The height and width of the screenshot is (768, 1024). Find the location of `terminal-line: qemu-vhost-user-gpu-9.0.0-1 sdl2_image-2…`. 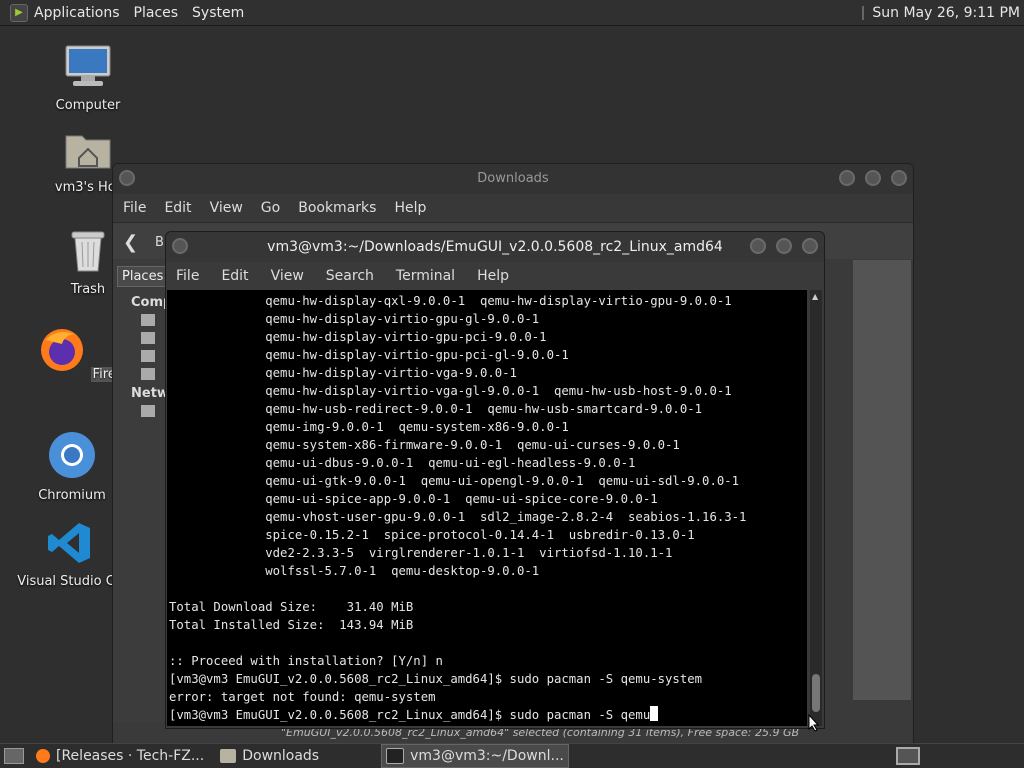

terminal-line: qemu-vhost-user-gpu-9.0.0-1 sdl2_image-2… is located at coordinates (458, 517).